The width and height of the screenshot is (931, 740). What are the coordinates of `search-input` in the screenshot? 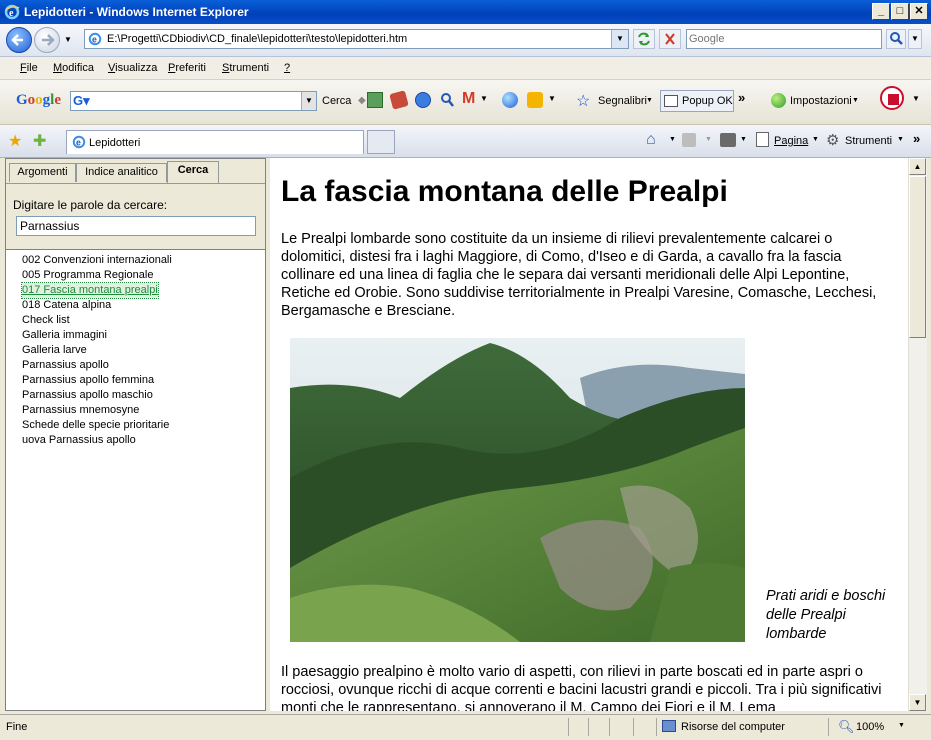 It's located at (781, 38).